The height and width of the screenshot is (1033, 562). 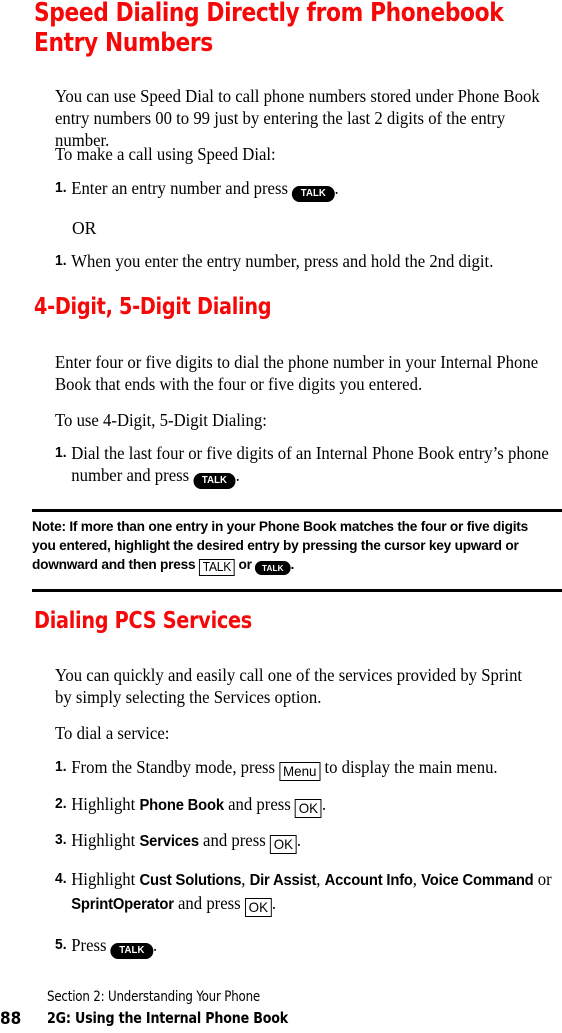 I want to click on paragraph-4-5-digit-leadin: To use 4-Digit, 5-Digit Dialing:, so click(x=161, y=420).